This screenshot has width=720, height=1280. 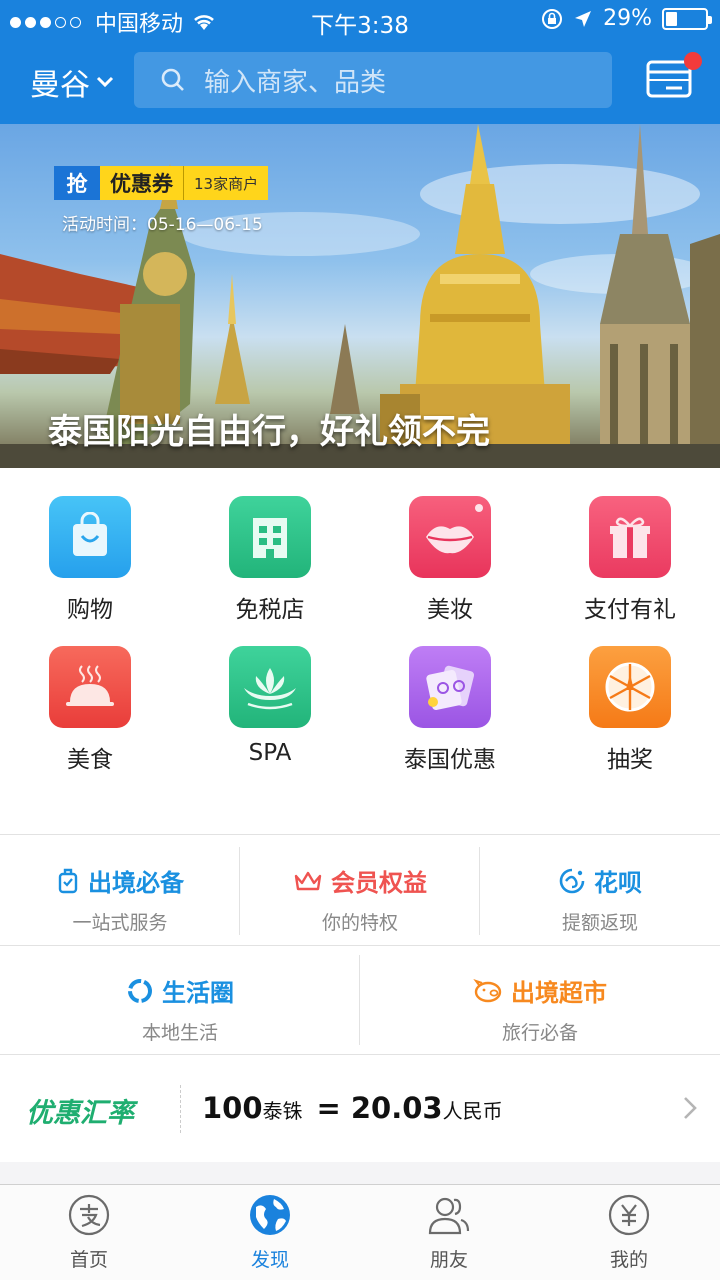 I want to click on grid-item-label: 购物, so click(x=90, y=610).